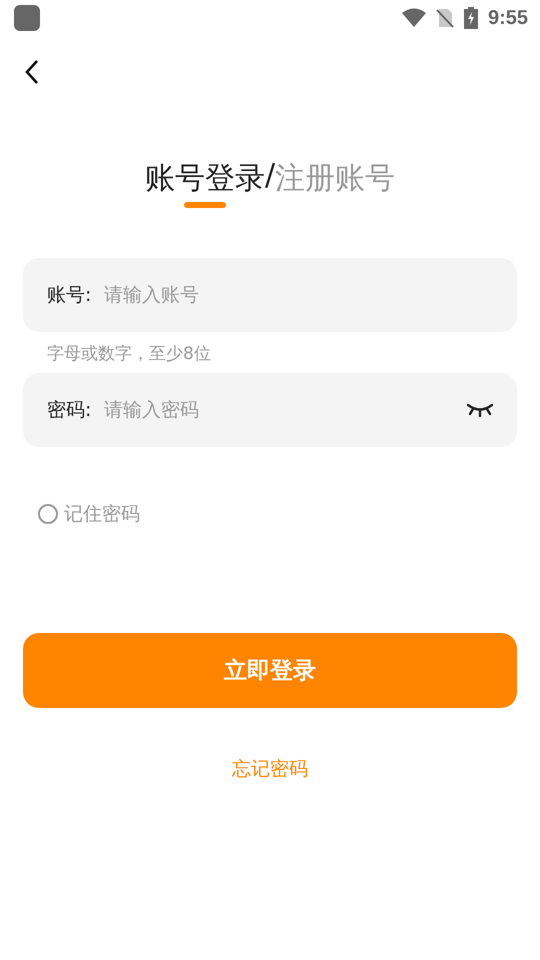 The height and width of the screenshot is (960, 540). Describe the element at coordinates (204, 178) in the screenshot. I see `tab: 账号登录` at that location.